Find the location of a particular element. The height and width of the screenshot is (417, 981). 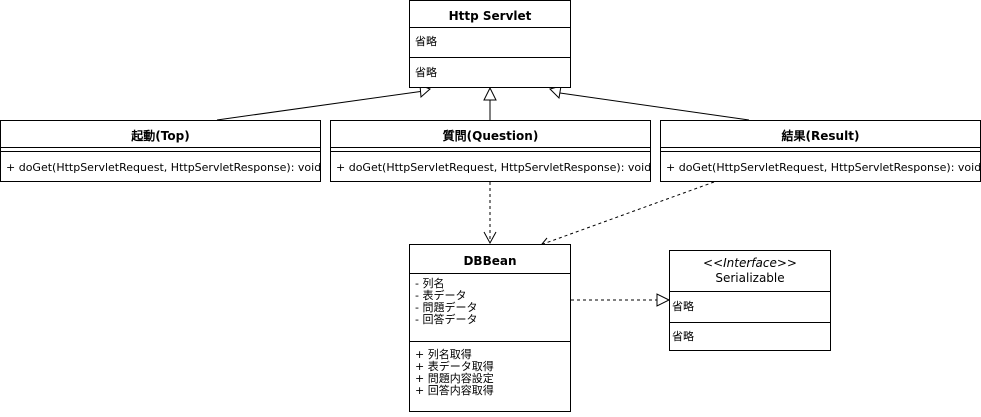

interface-name: Serializable is located at coordinates (750, 278).